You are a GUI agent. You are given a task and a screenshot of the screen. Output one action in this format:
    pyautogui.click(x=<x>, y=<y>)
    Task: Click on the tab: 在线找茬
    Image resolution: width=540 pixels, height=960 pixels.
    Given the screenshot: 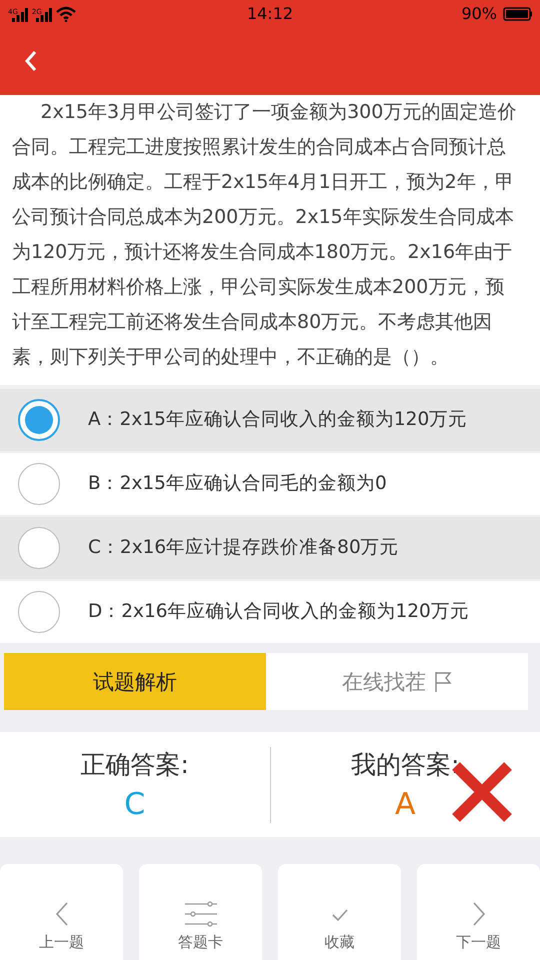 What is the action you would take?
    pyautogui.click(x=397, y=681)
    